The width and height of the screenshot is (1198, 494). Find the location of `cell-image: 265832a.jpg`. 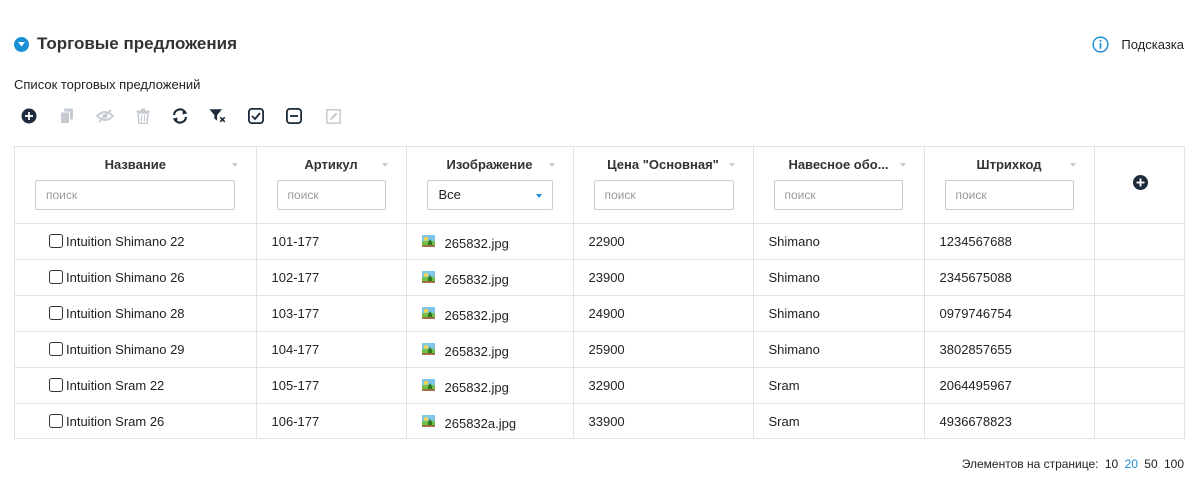

cell-image: 265832a.jpg is located at coordinates (490, 421).